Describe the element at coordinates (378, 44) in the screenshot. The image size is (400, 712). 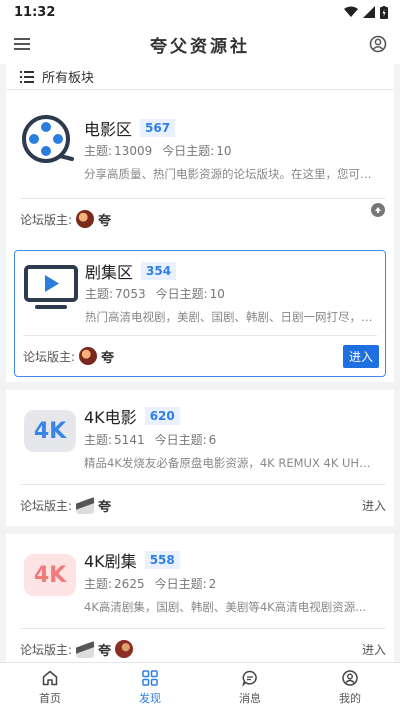
I see `profile-icon` at that location.